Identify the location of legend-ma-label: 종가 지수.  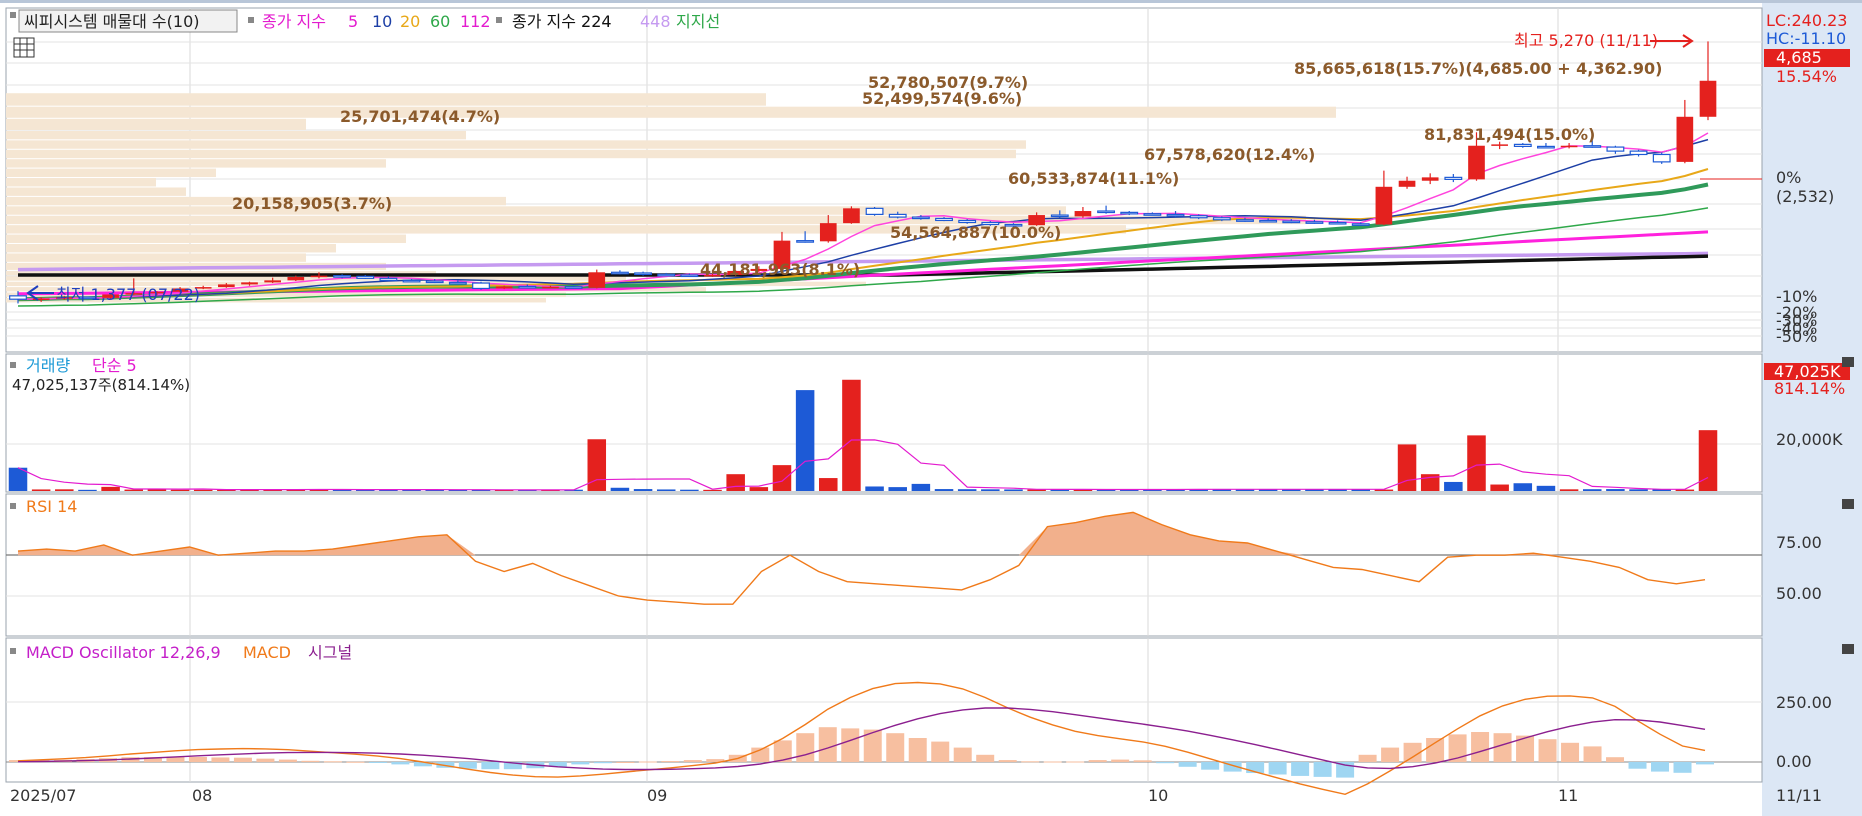
(294, 21).